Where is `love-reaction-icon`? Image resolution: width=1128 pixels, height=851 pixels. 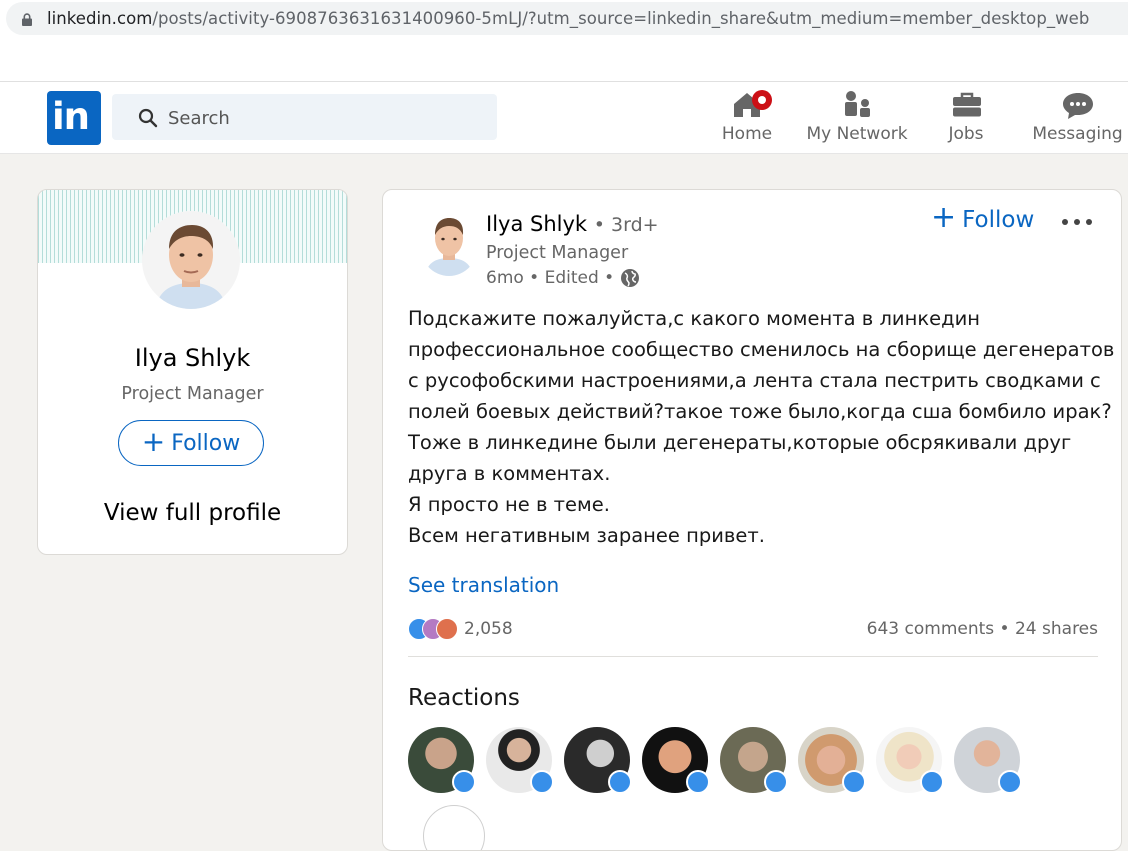
love-reaction-icon is located at coordinates (447, 629).